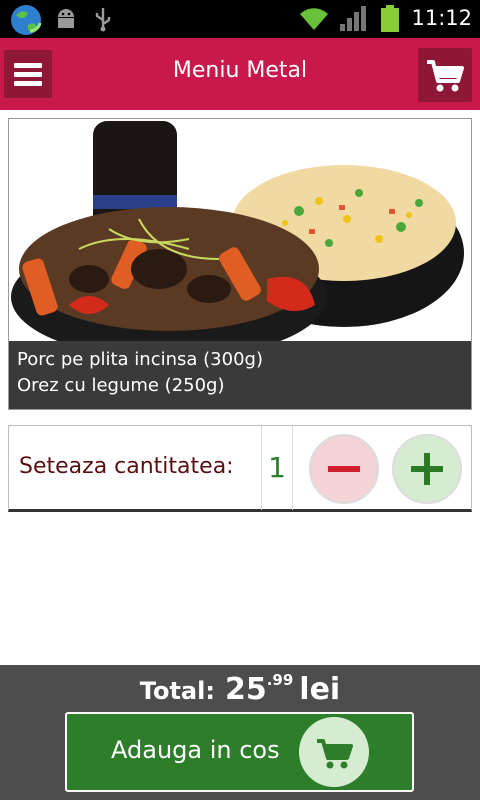 The height and width of the screenshot is (800, 480). What do you see at coordinates (245, 689) in the screenshot?
I see `total-integer: 25` at bounding box center [245, 689].